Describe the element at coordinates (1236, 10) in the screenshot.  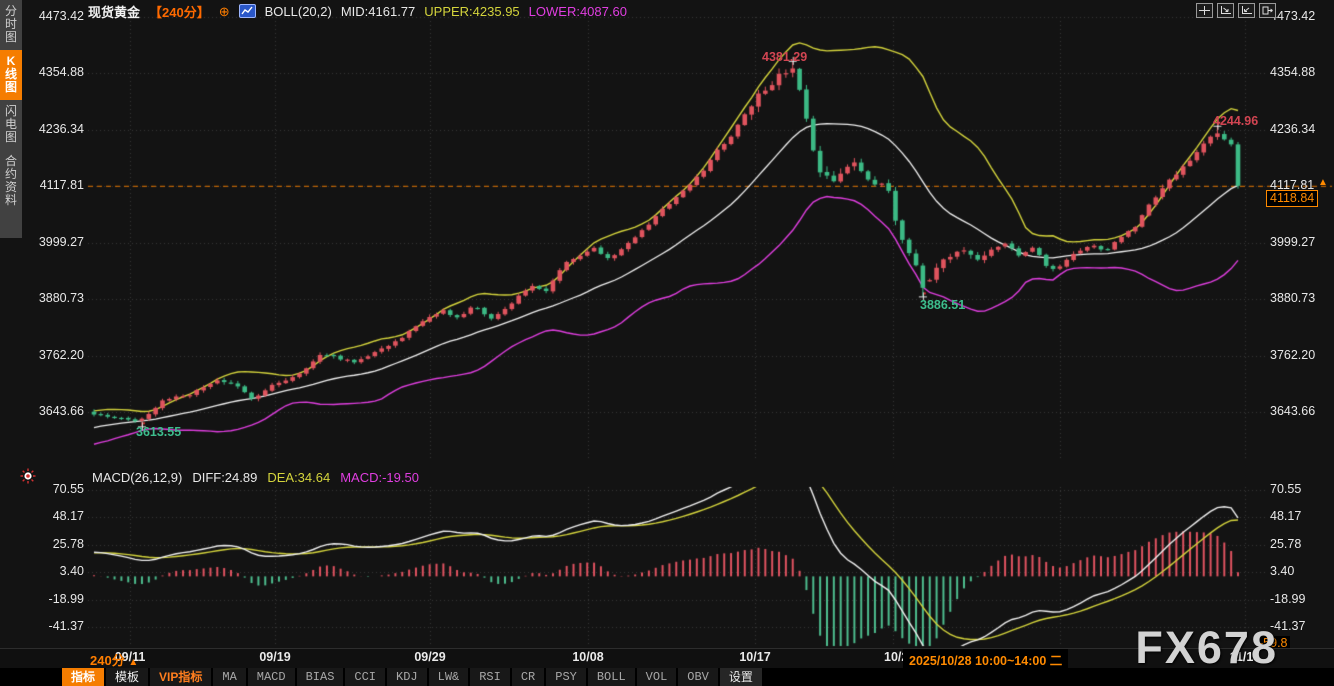
I see `chart-toolbar` at that location.